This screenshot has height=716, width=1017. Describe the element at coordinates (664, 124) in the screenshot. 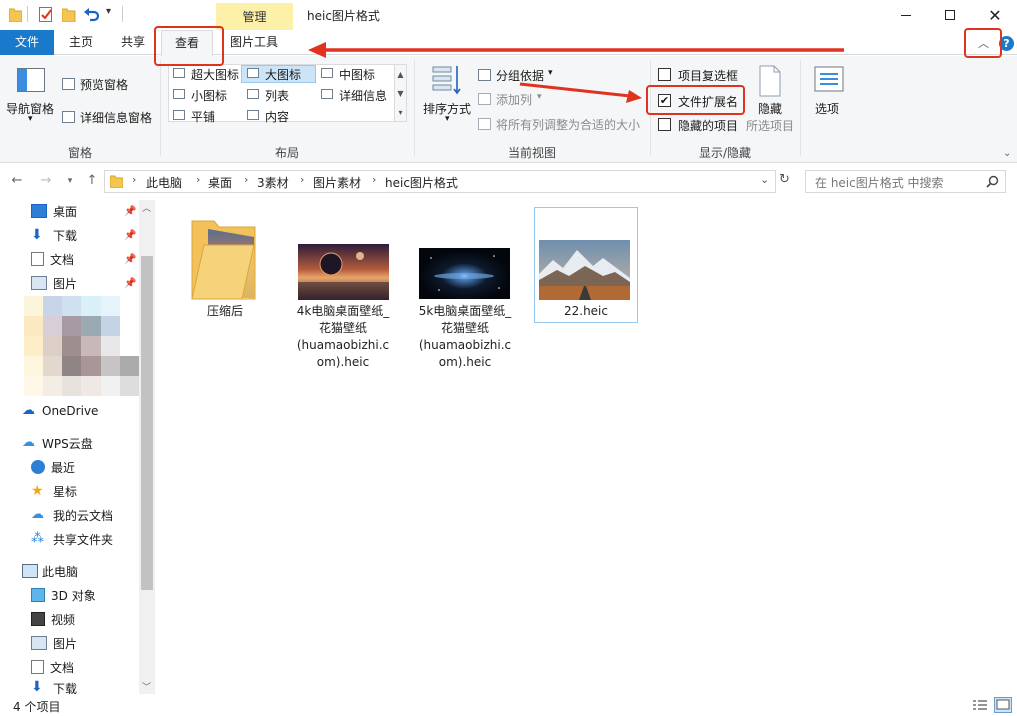

I see `hidden-items-checkbox` at that location.